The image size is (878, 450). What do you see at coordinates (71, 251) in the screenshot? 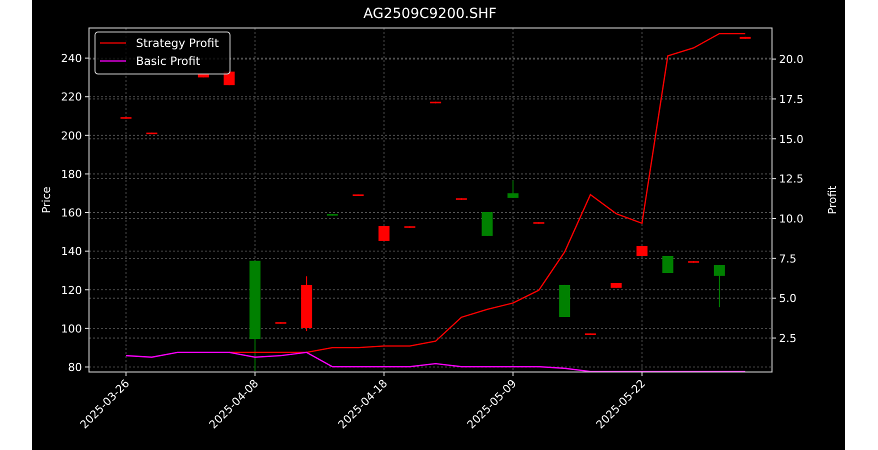
I see `axis-tick-label: 140` at bounding box center [71, 251].